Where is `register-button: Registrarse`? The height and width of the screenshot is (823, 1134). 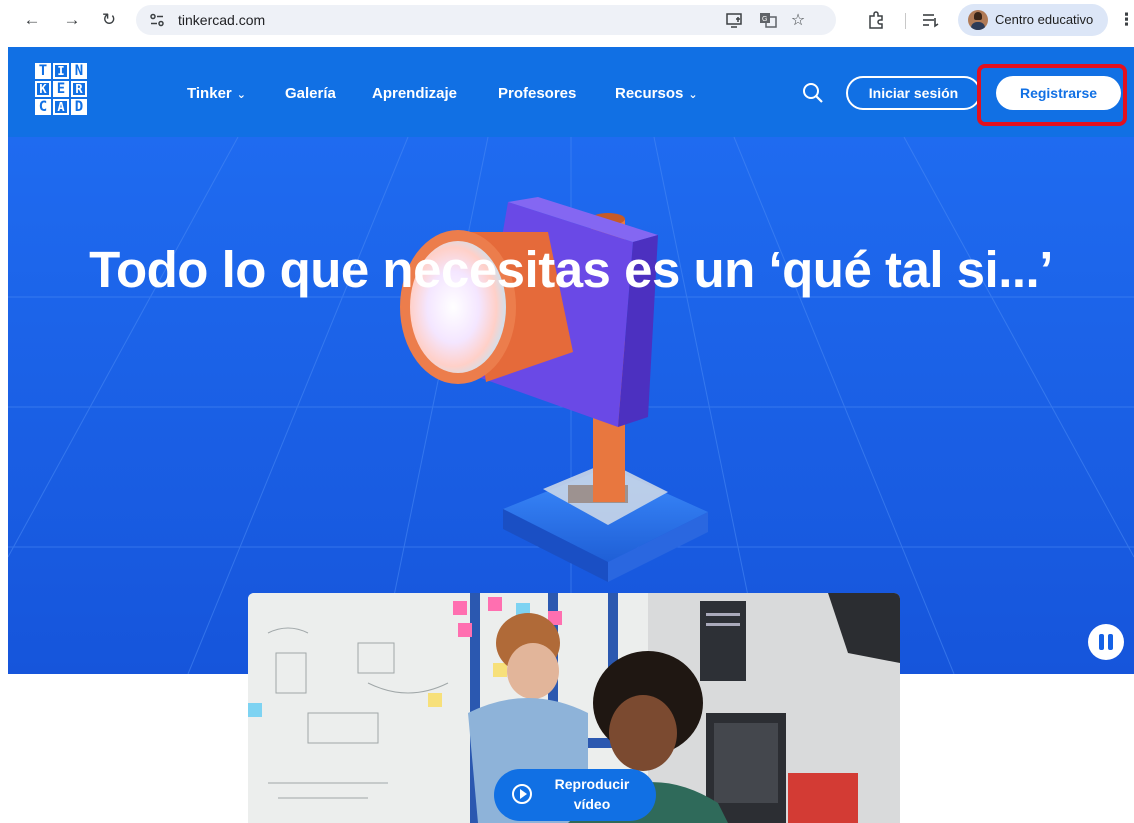 register-button: Registrarse is located at coordinates (1058, 93).